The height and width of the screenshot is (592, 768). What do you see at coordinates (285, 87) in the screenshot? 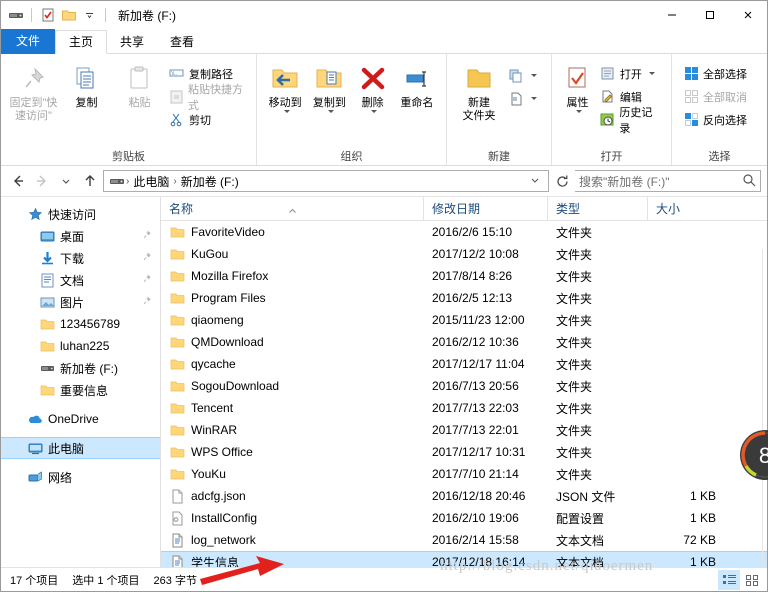
I see `move-to-button: 移动到` at bounding box center [285, 87].